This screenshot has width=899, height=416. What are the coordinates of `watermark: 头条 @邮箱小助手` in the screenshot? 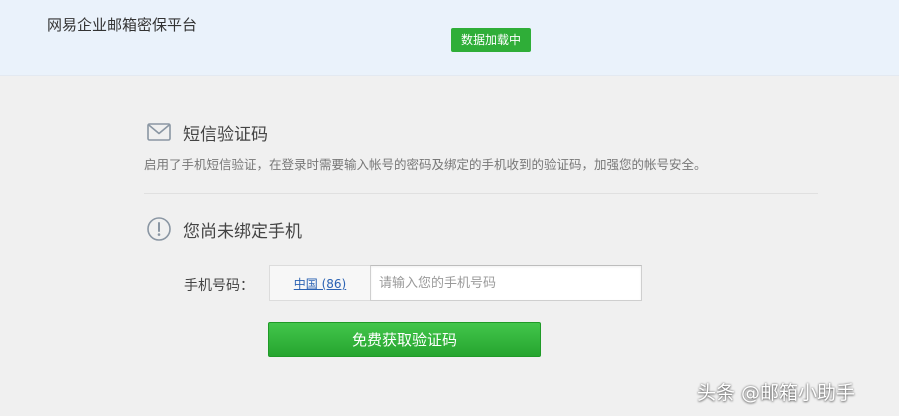 It's located at (776, 393).